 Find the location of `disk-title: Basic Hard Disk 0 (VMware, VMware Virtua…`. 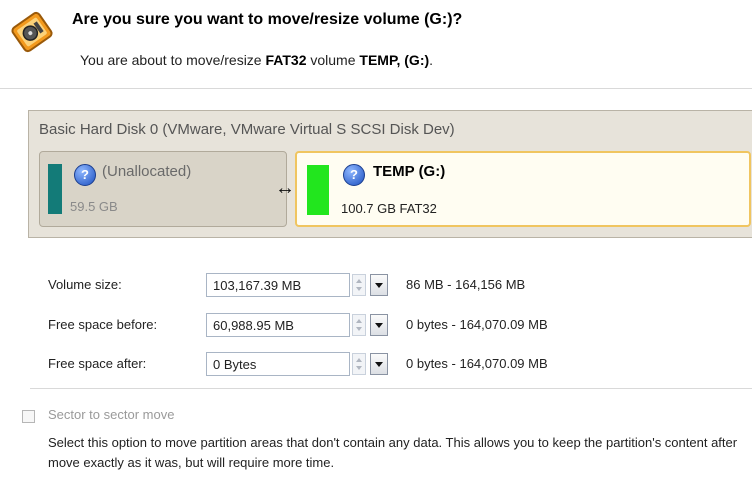

disk-title: Basic Hard Disk 0 (VMware, VMware Virtua… is located at coordinates (247, 129).